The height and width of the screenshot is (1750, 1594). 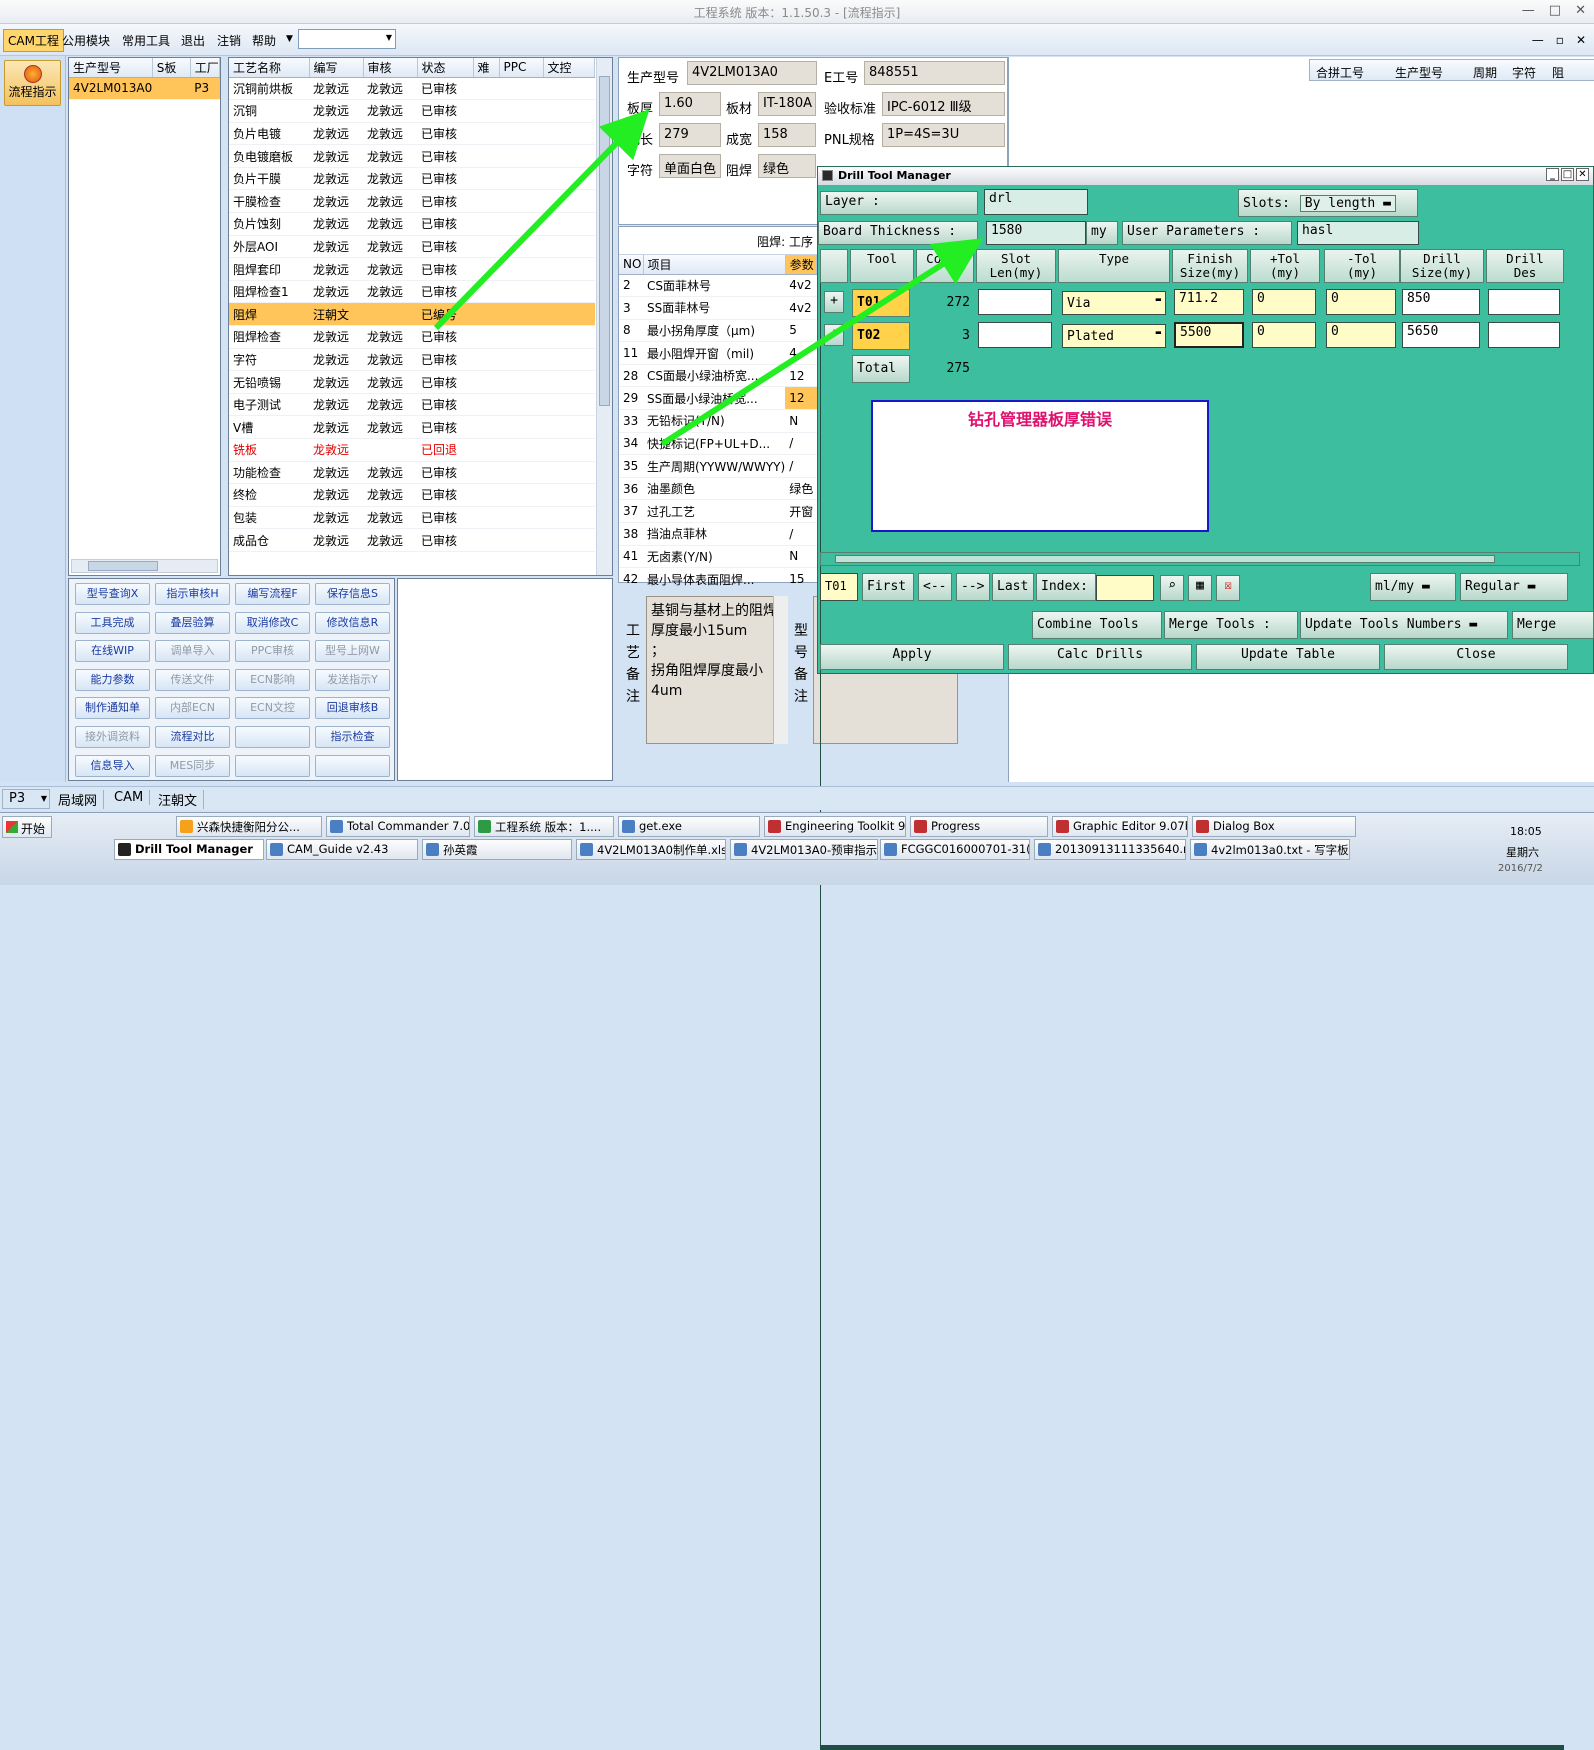 I want to click on drill-size-input: 5650, so click(x=1441, y=335).